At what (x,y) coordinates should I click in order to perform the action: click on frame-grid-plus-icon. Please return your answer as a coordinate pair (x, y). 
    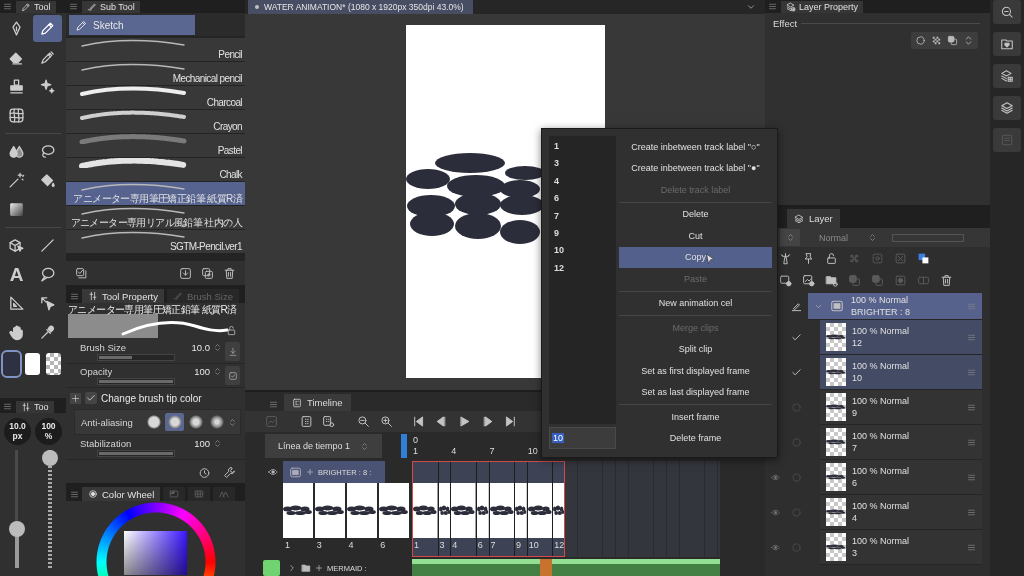
    Looking at the image, I should click on (328, 421).